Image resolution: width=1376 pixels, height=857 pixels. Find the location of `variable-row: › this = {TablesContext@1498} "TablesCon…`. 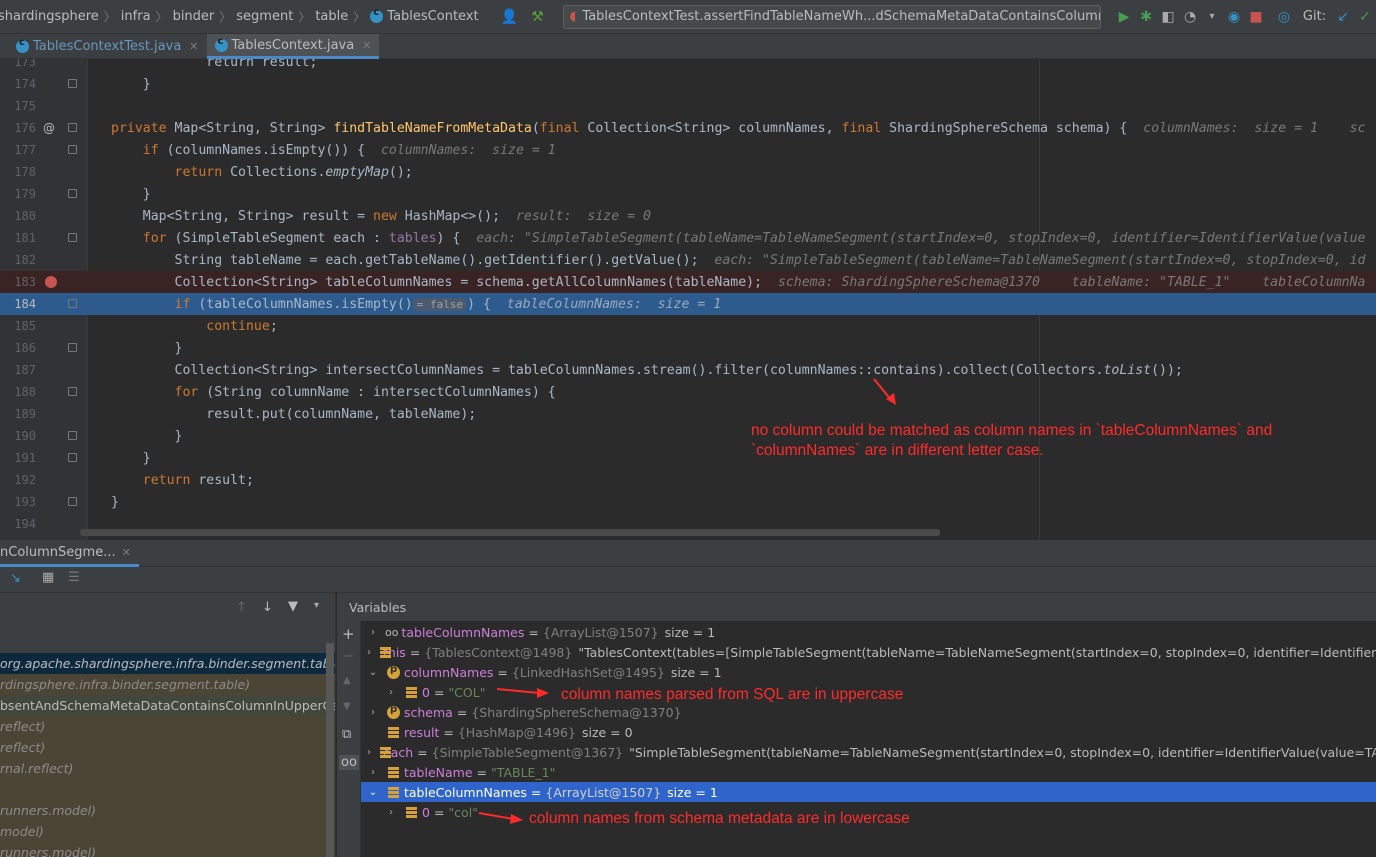

variable-row: › this = {TablesContext@1498} "TablesCon… is located at coordinates (868, 652).